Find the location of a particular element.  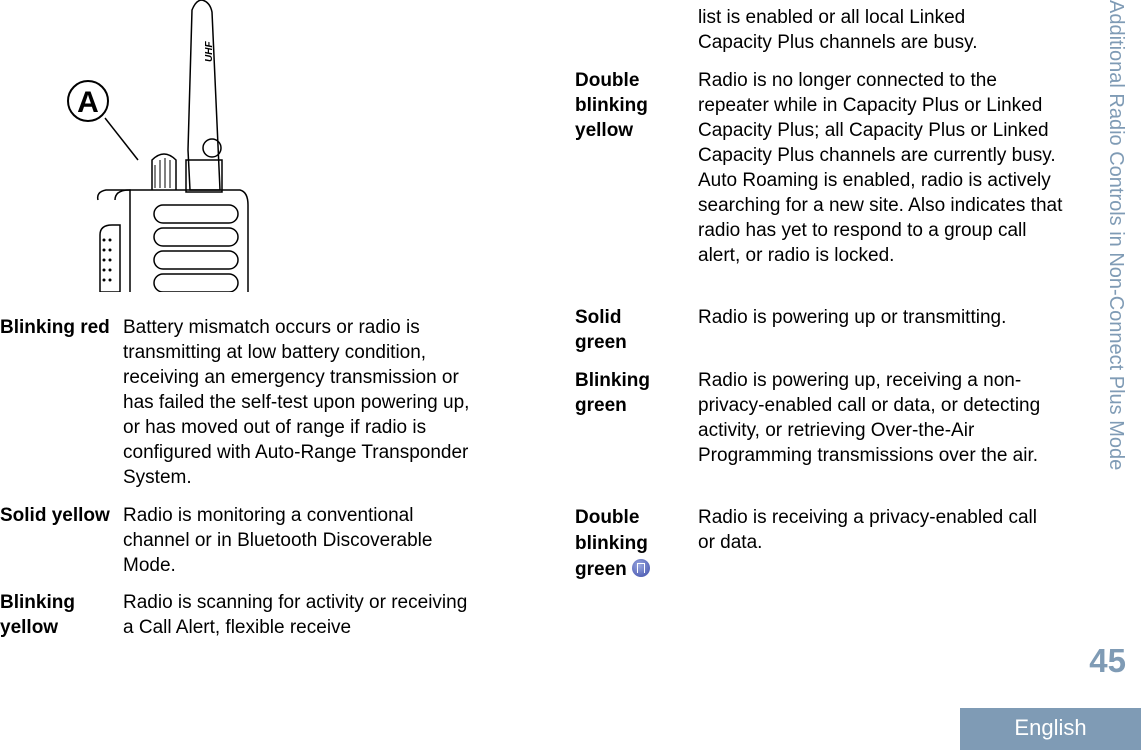

led-term-double-blinking-green: Double blinking green is located at coordinates (625, 544).